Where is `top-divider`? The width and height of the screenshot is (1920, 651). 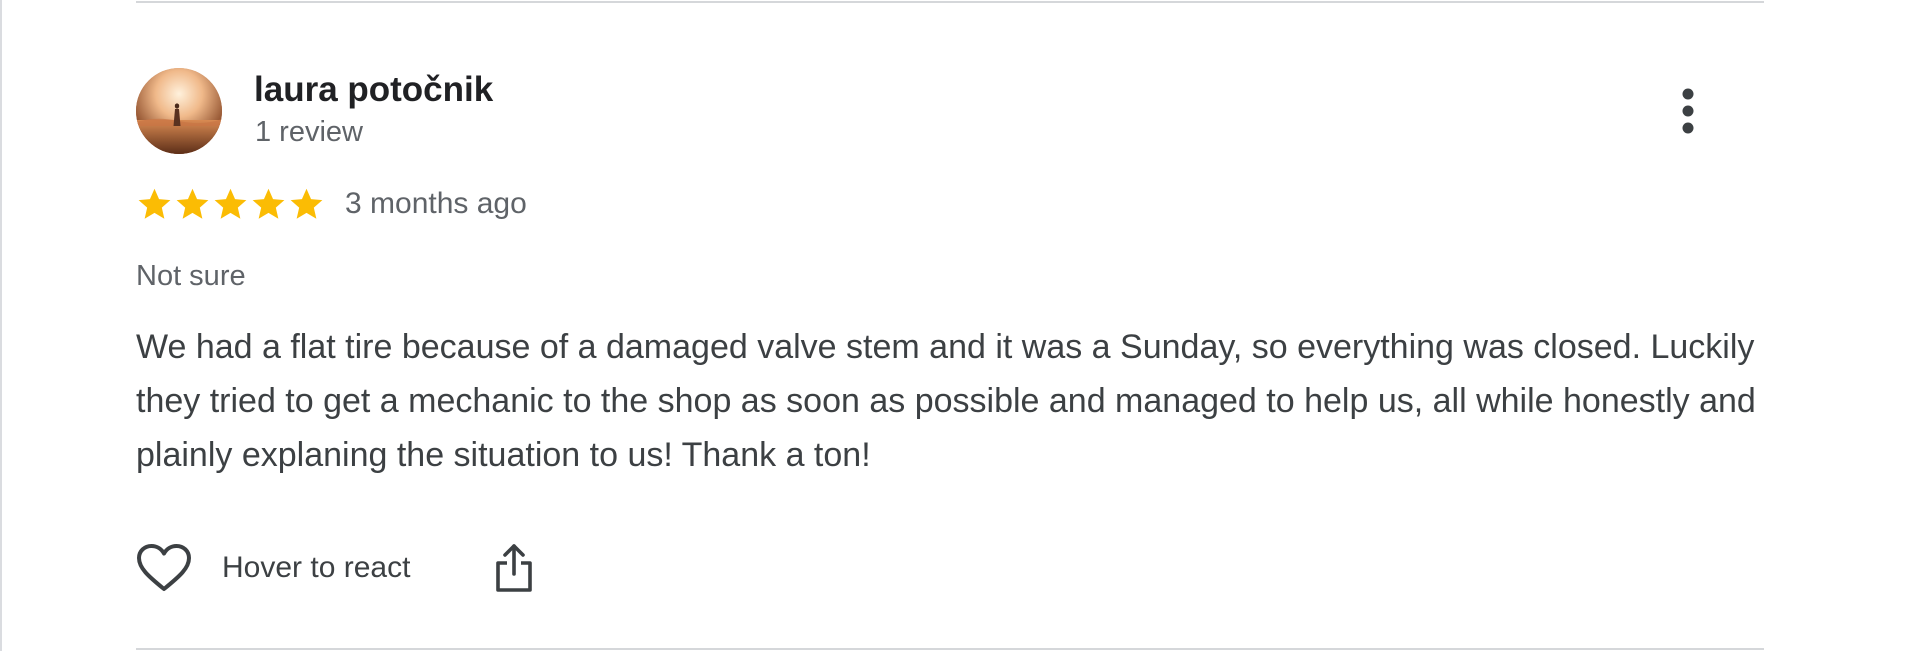
top-divider is located at coordinates (950, 2).